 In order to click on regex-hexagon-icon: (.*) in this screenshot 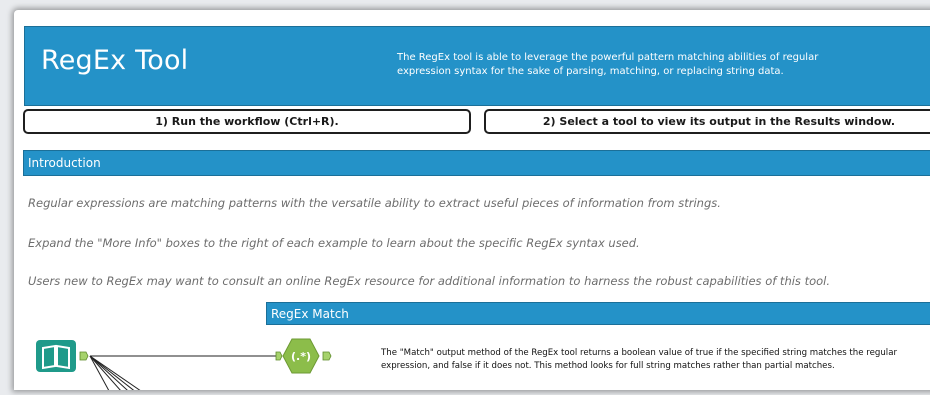, I will do `click(303, 356)`.